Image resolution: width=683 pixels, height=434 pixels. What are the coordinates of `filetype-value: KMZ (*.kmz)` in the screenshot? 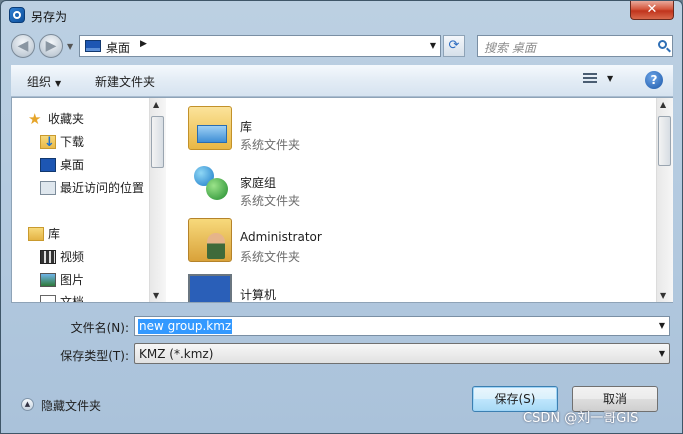 It's located at (176, 354).